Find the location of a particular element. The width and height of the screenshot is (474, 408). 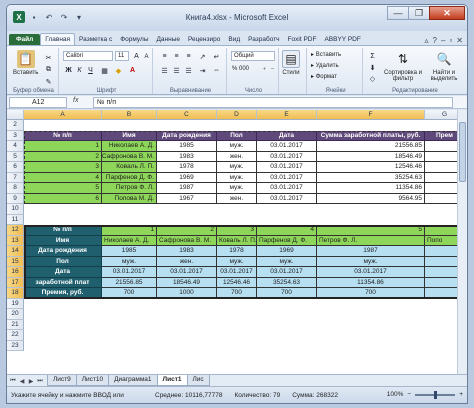

workbook-minimize-icon: – is located at coordinates (443, 40).